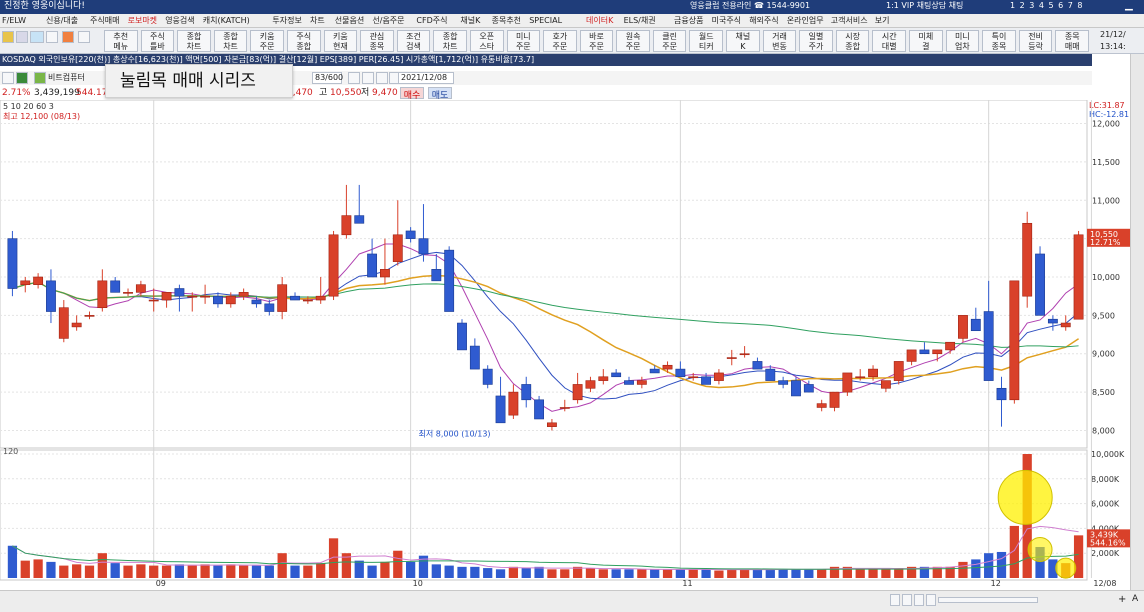  I want to click on save-icon, so click(382, 78).